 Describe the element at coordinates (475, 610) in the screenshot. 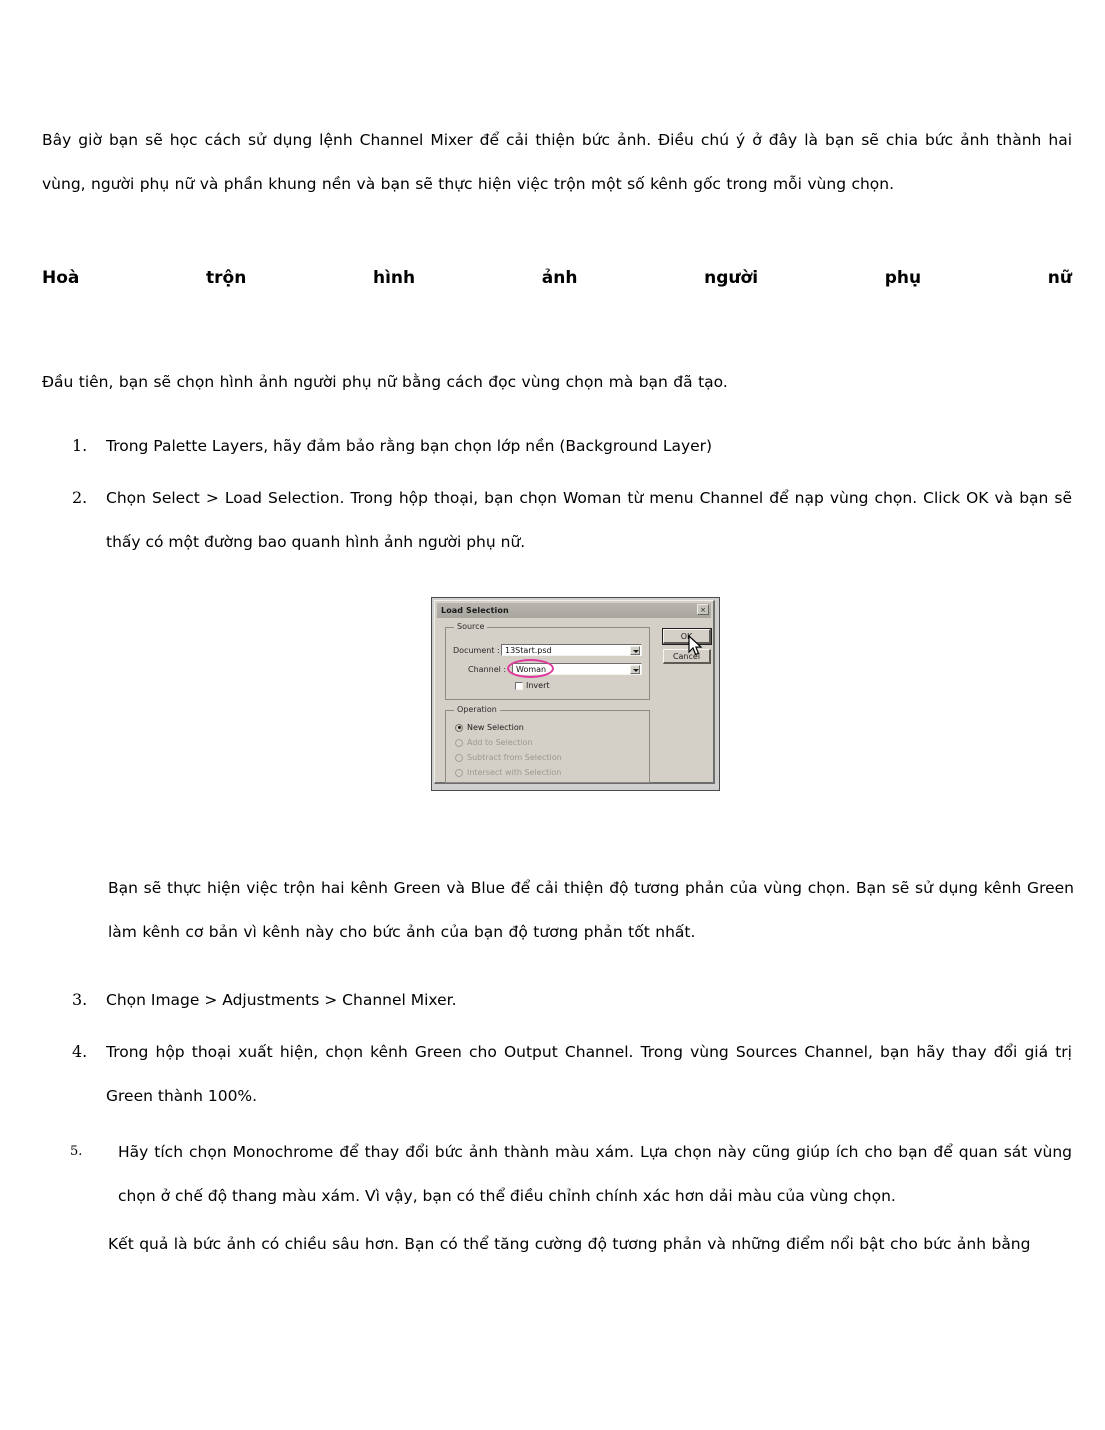

I see `dialog-title: Load Selection` at that location.